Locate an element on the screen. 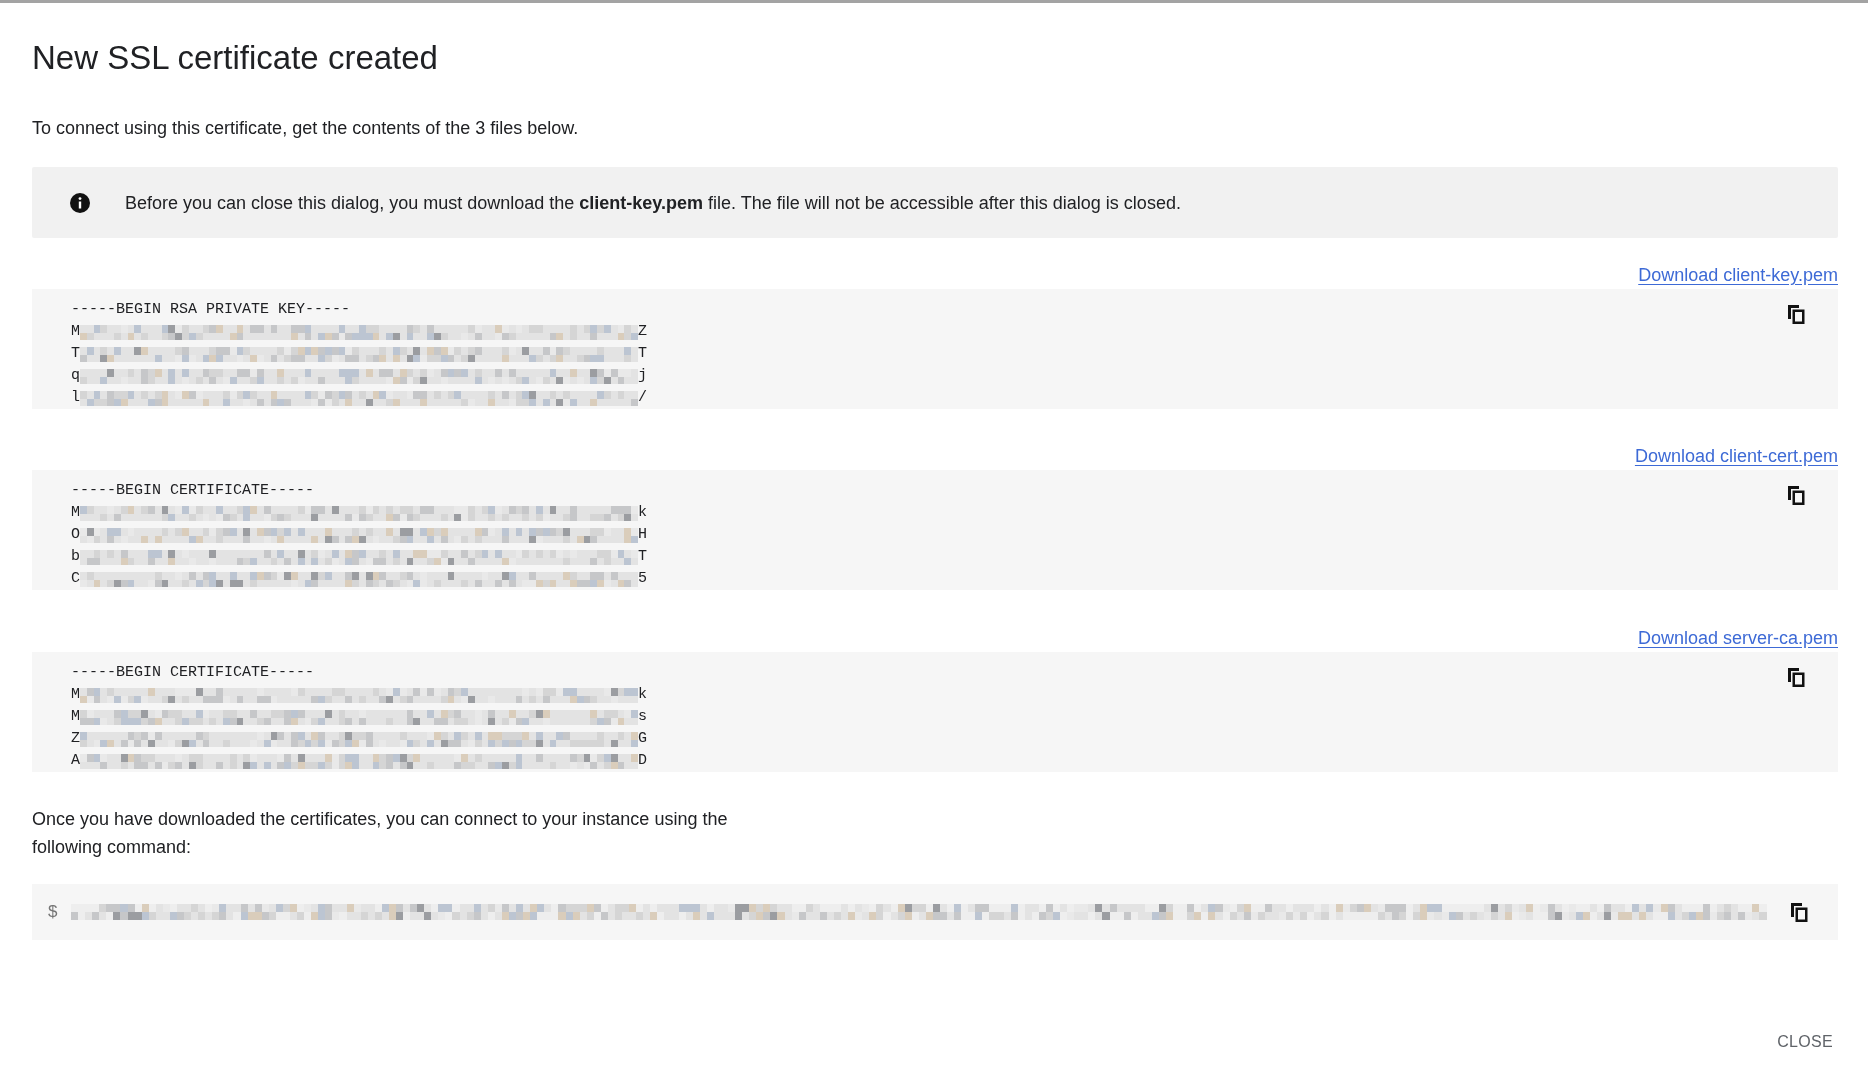 This screenshot has height=1080, width=1868. intro-text: To connect using this certificate, get the contents of the 3 files below. is located at coordinates (305, 128).